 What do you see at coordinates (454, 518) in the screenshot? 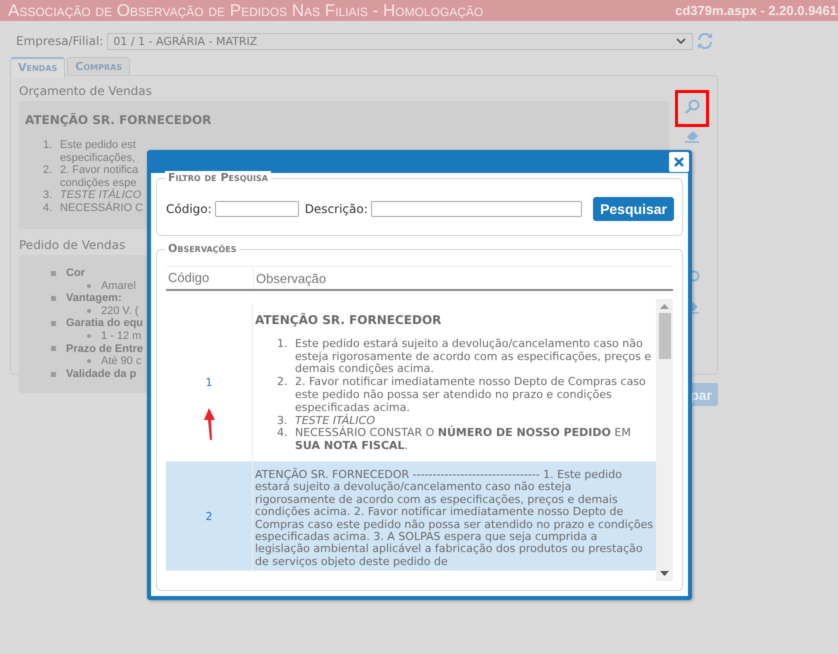
I see `observation-text: ATENÇÃO SR. FORNECEDOR -------------------------------- 1. Este pedido estará sujeito a devolução/cancelamento caso não esteja rigorosamente de acordo com as especificações, preços e demais condições acima. 2. Favor notificar imediatamente nosso Depto de Compras caso este pedido não possa ser atendido no prazo e condições especificadas acima. 3. A SOLPAS espera que seja cumprida a legislação ambiental aplicável a fabricação dos produtos ou prestação de serviços objeto deste pedido de` at bounding box center [454, 518].